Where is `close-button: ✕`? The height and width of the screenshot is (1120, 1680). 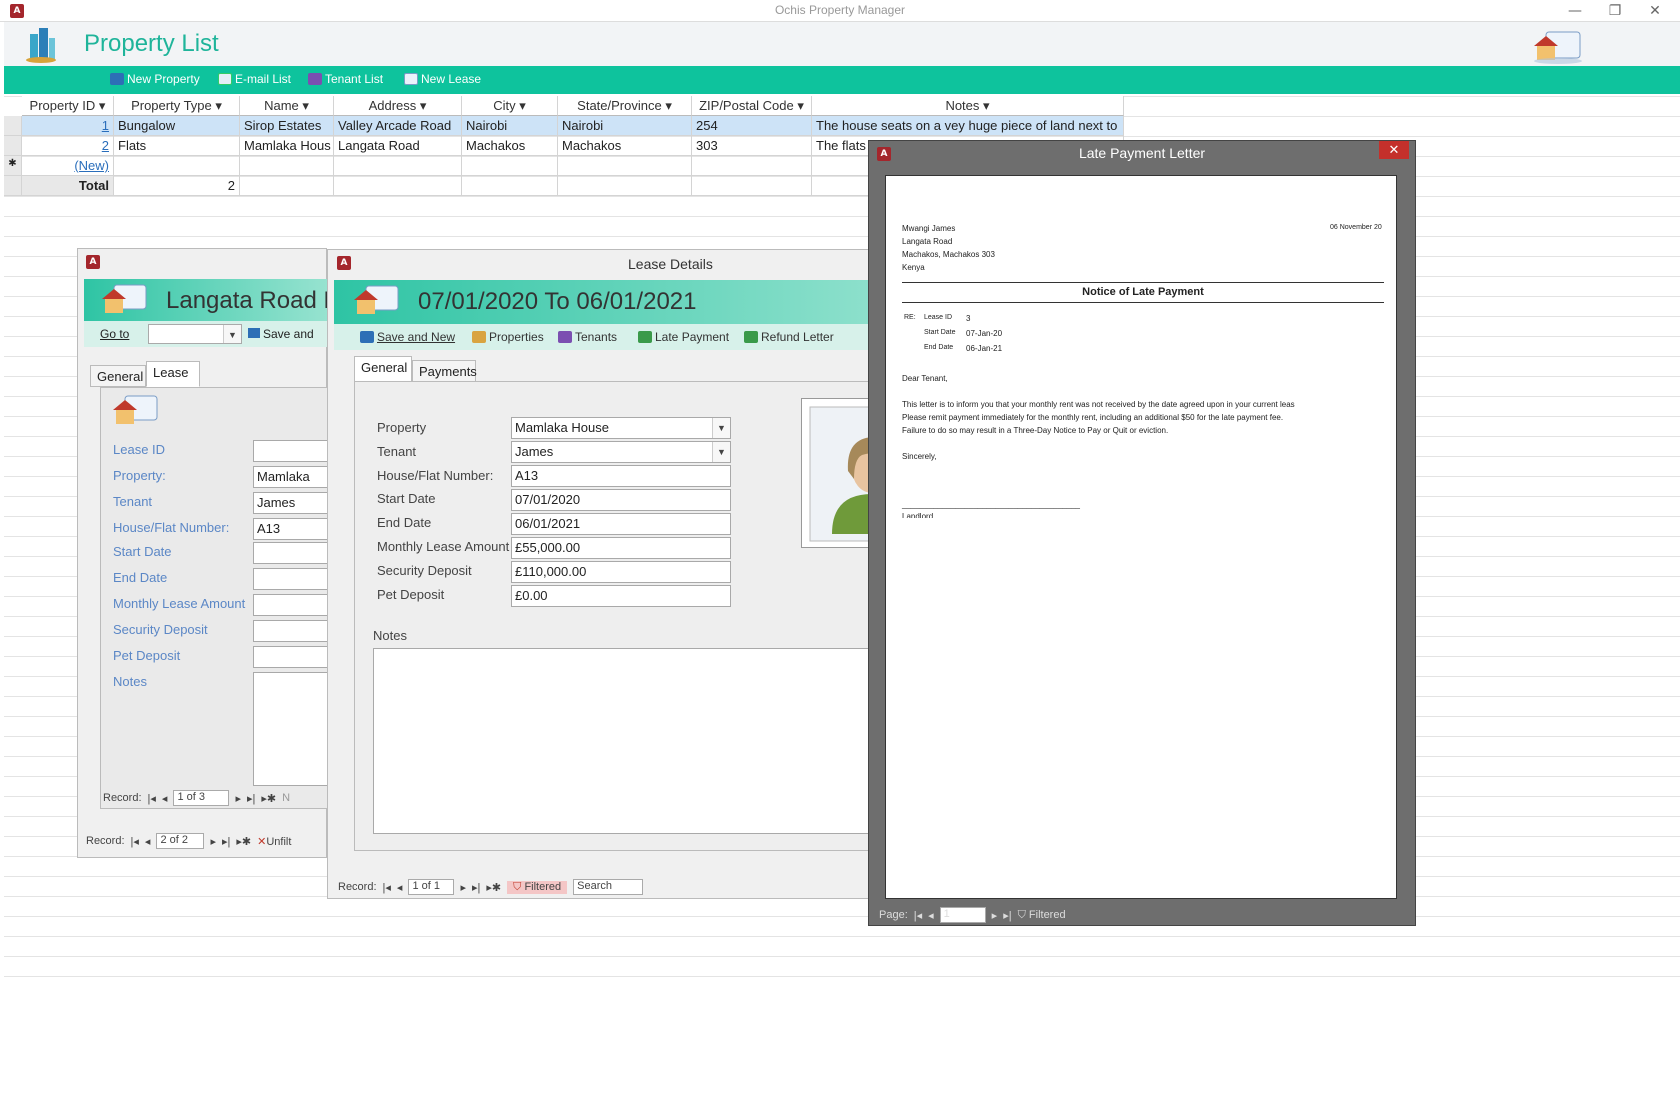 close-button: ✕ is located at coordinates (1394, 150).